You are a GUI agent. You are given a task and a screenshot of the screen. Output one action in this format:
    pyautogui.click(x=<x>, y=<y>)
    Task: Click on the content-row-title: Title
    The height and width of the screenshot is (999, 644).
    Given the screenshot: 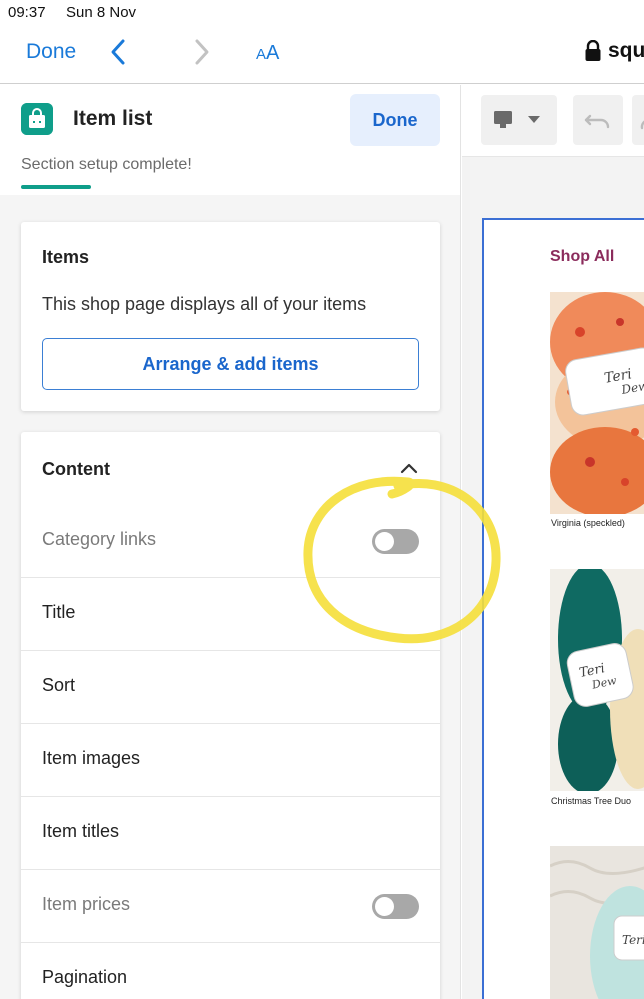 What is the action you would take?
    pyautogui.click(x=230, y=614)
    